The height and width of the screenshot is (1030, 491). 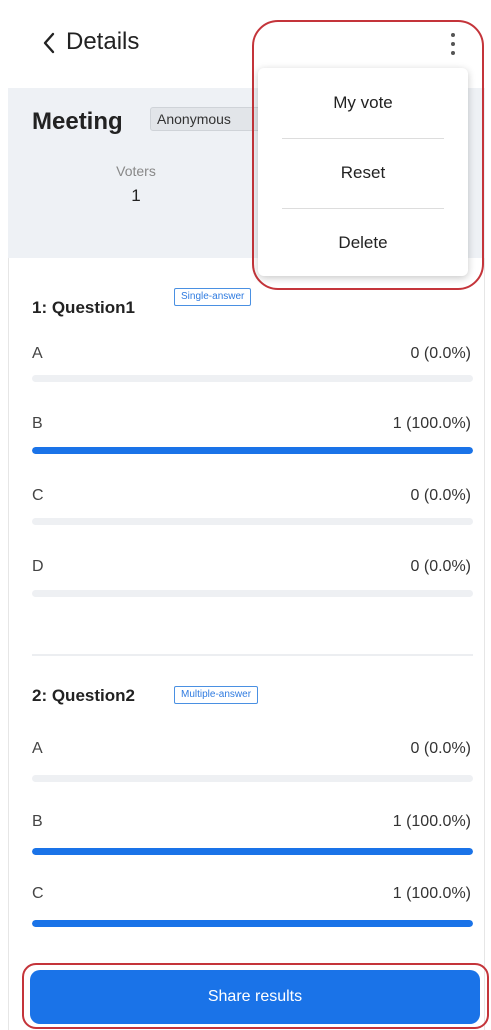 I want to click on menu-item-reset: Reset, so click(x=363, y=173).